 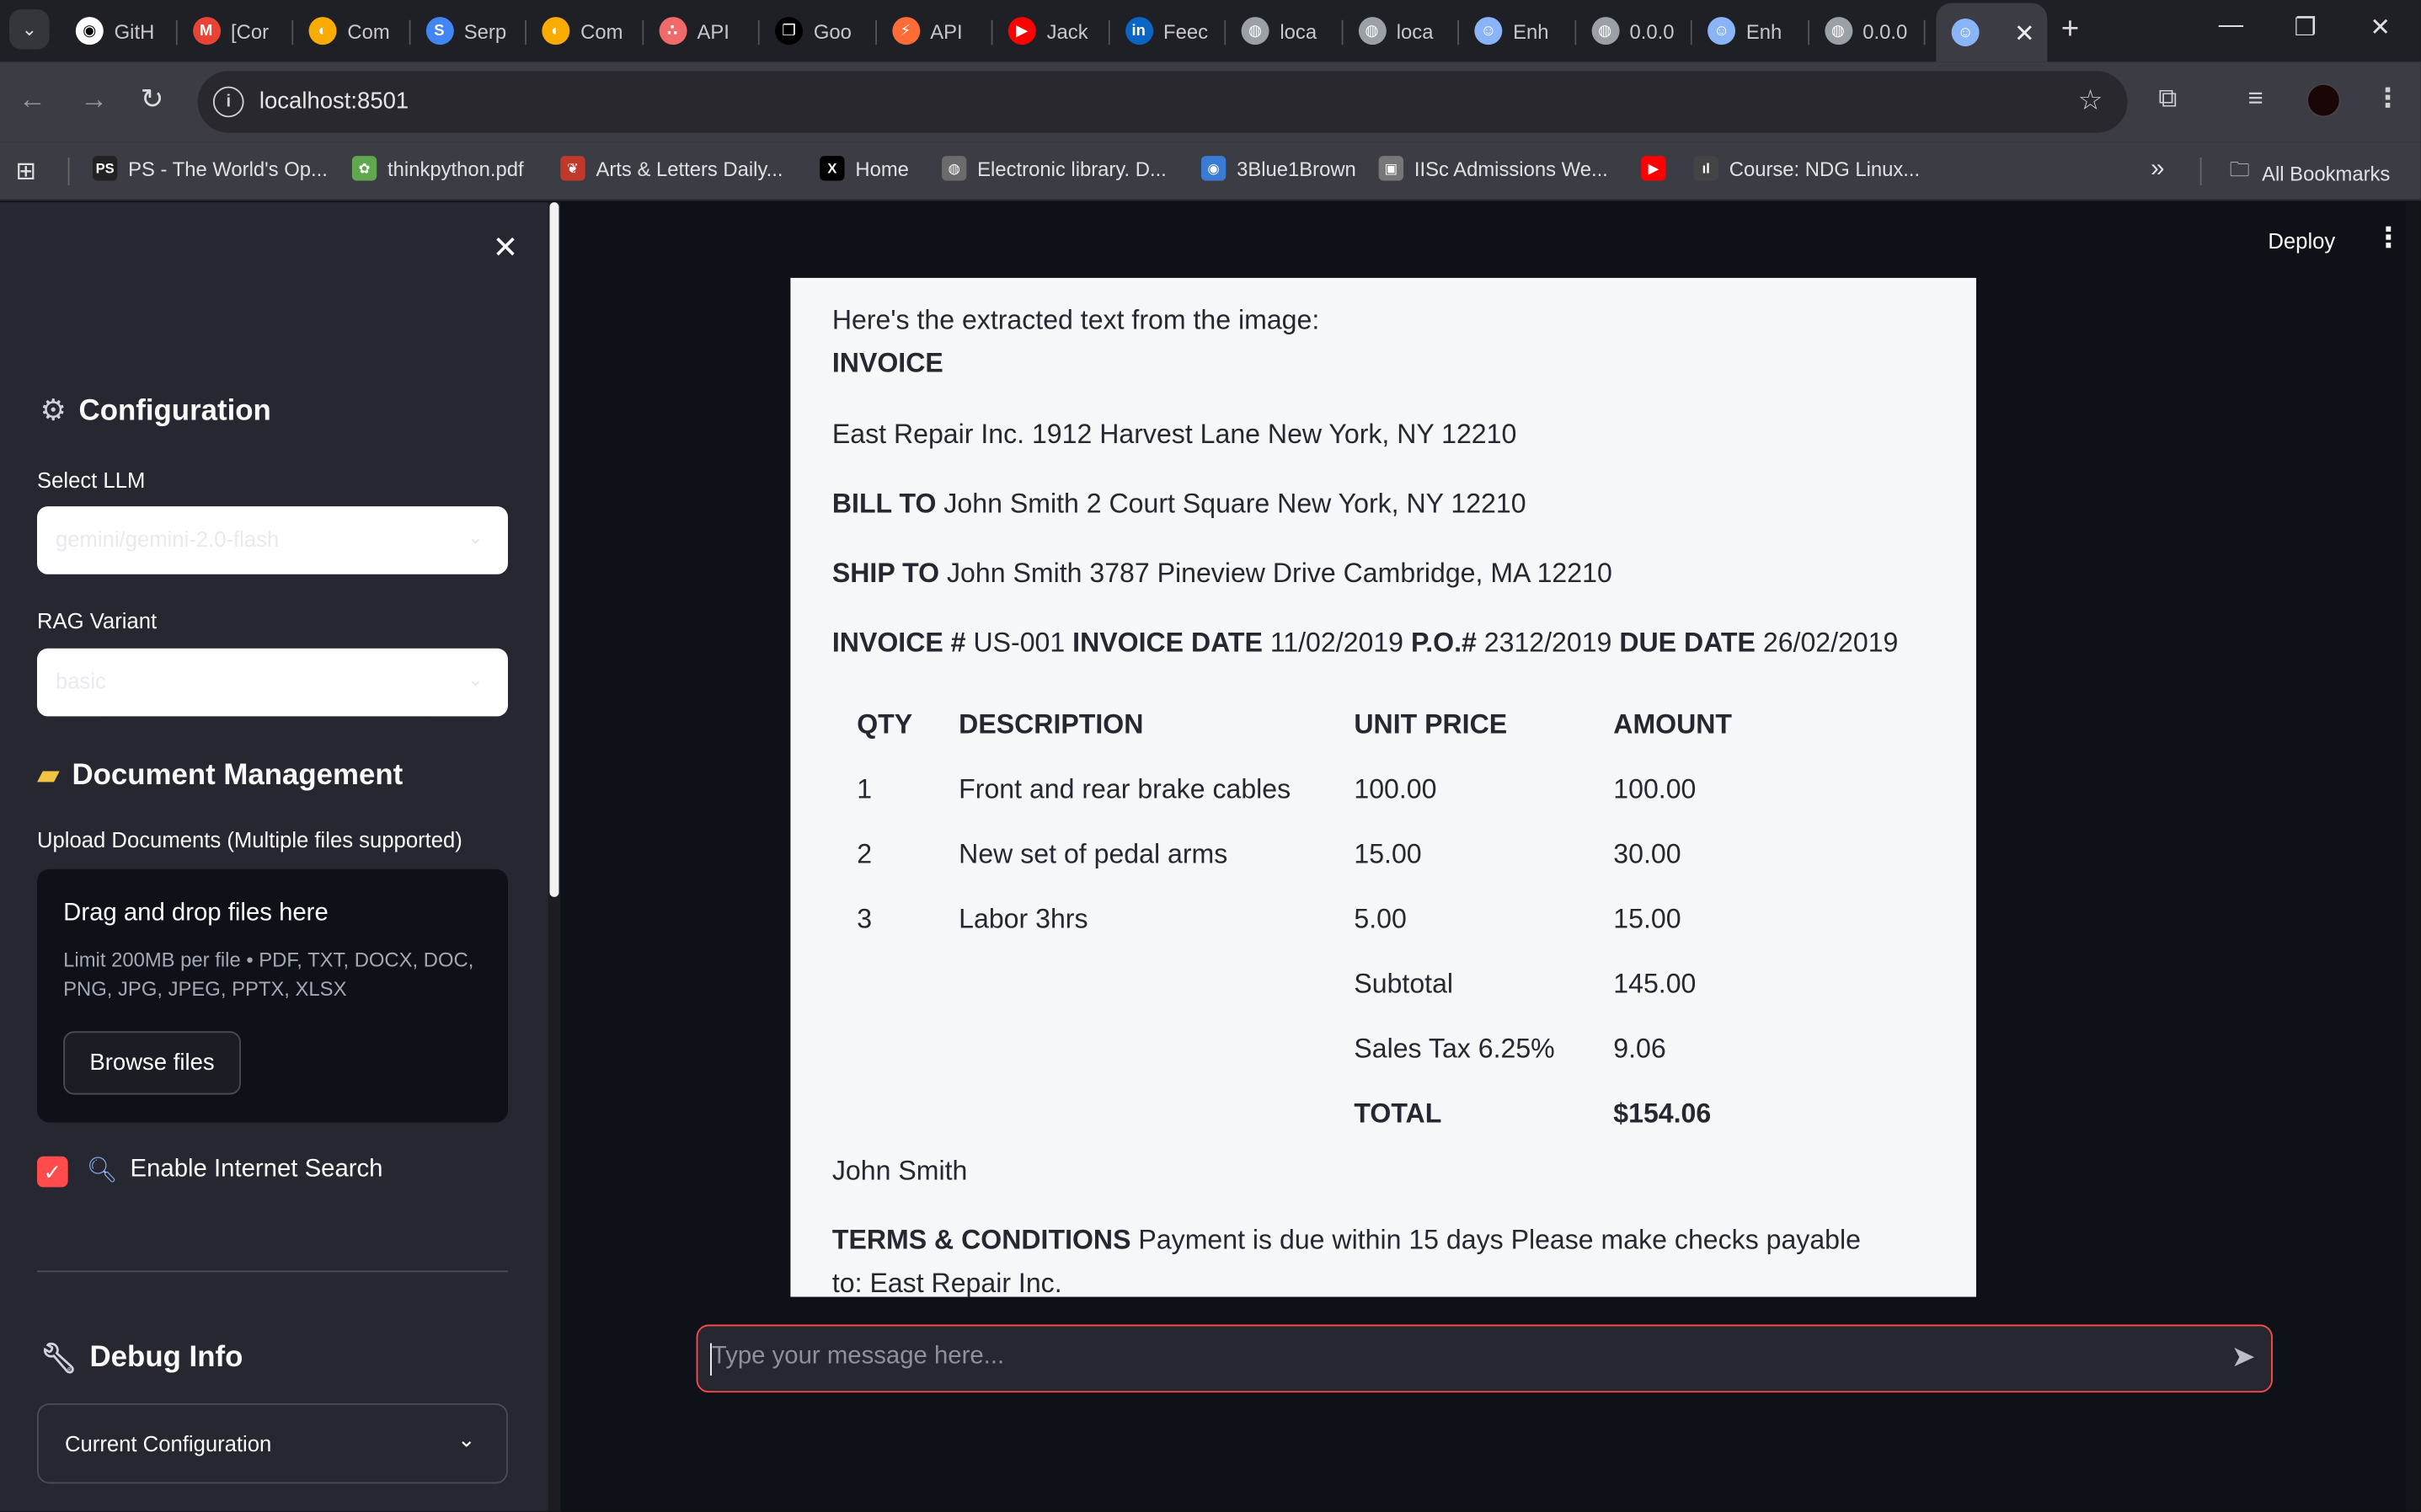 What do you see at coordinates (220, 775) in the screenshot?
I see `document-management-heading: ▰ Document Management` at bounding box center [220, 775].